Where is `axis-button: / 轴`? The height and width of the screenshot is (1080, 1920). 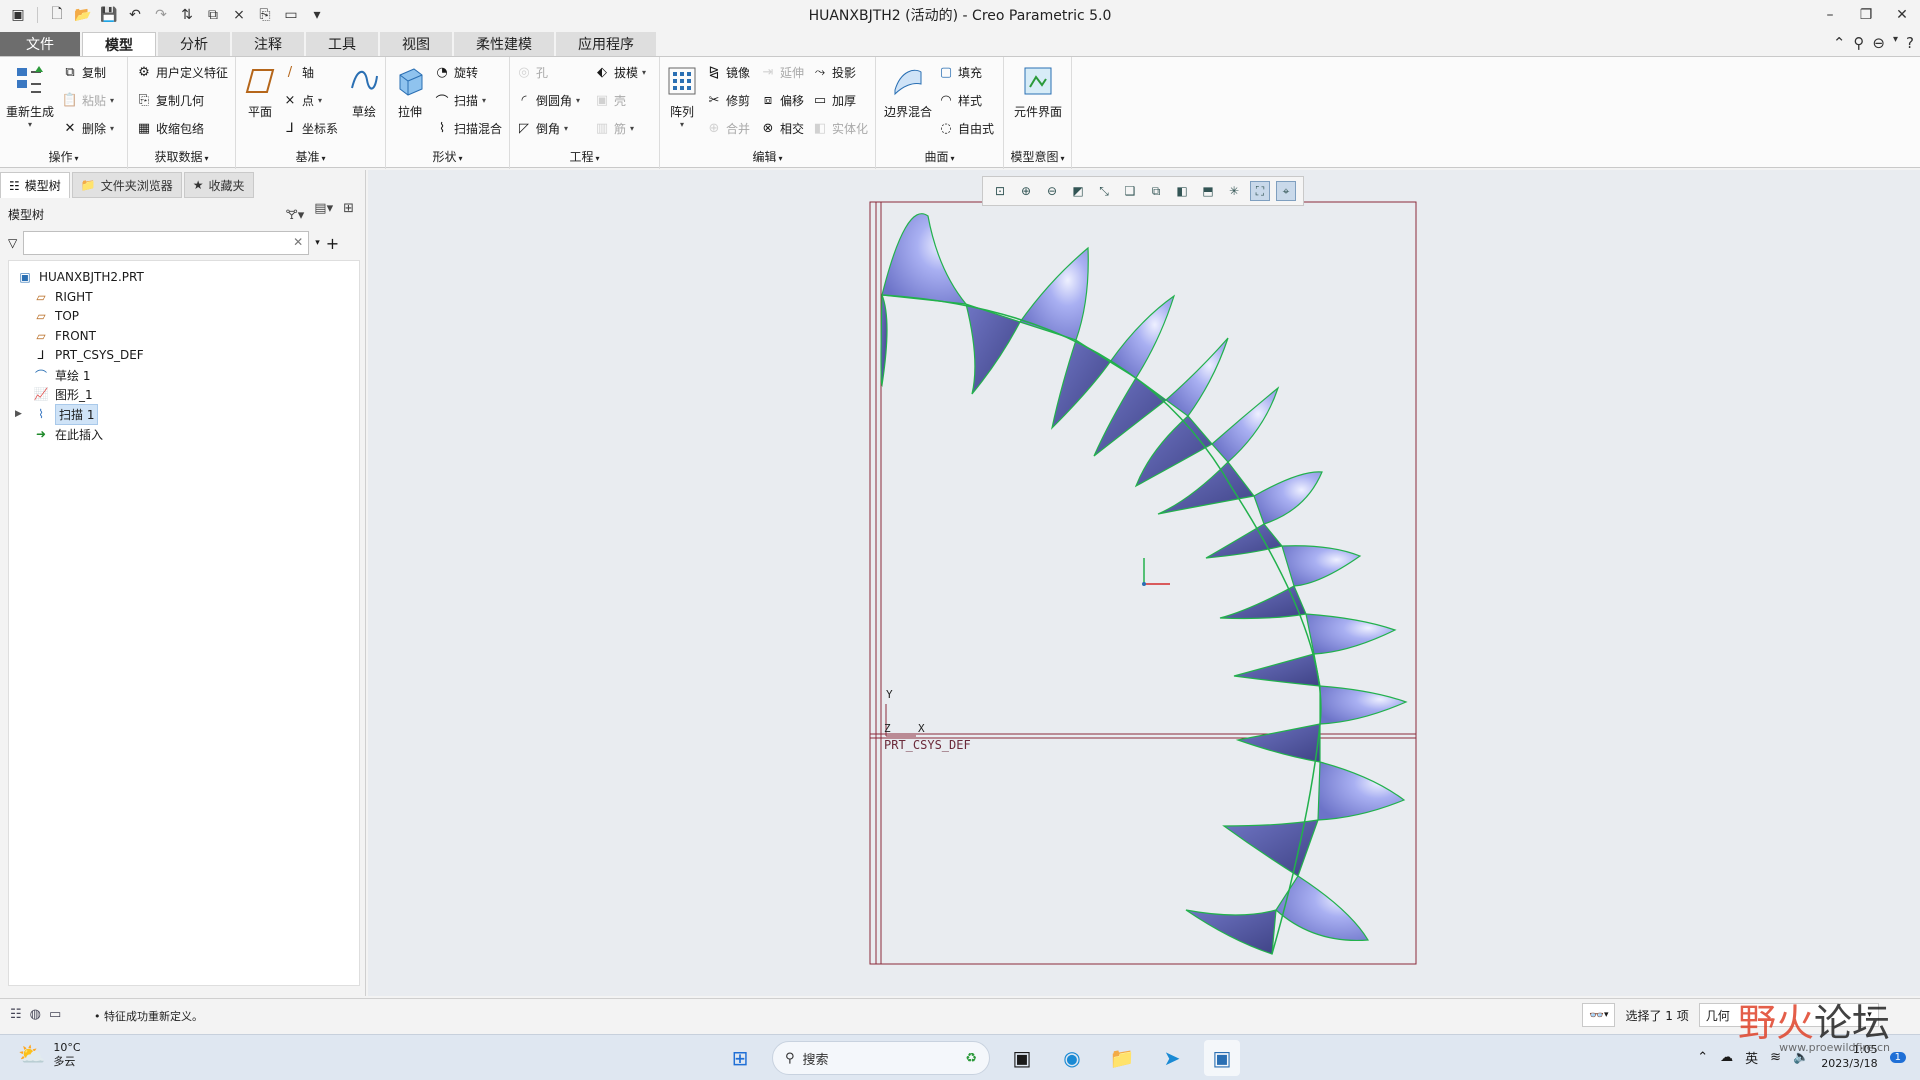
axis-button: / 轴 is located at coordinates (298, 72).